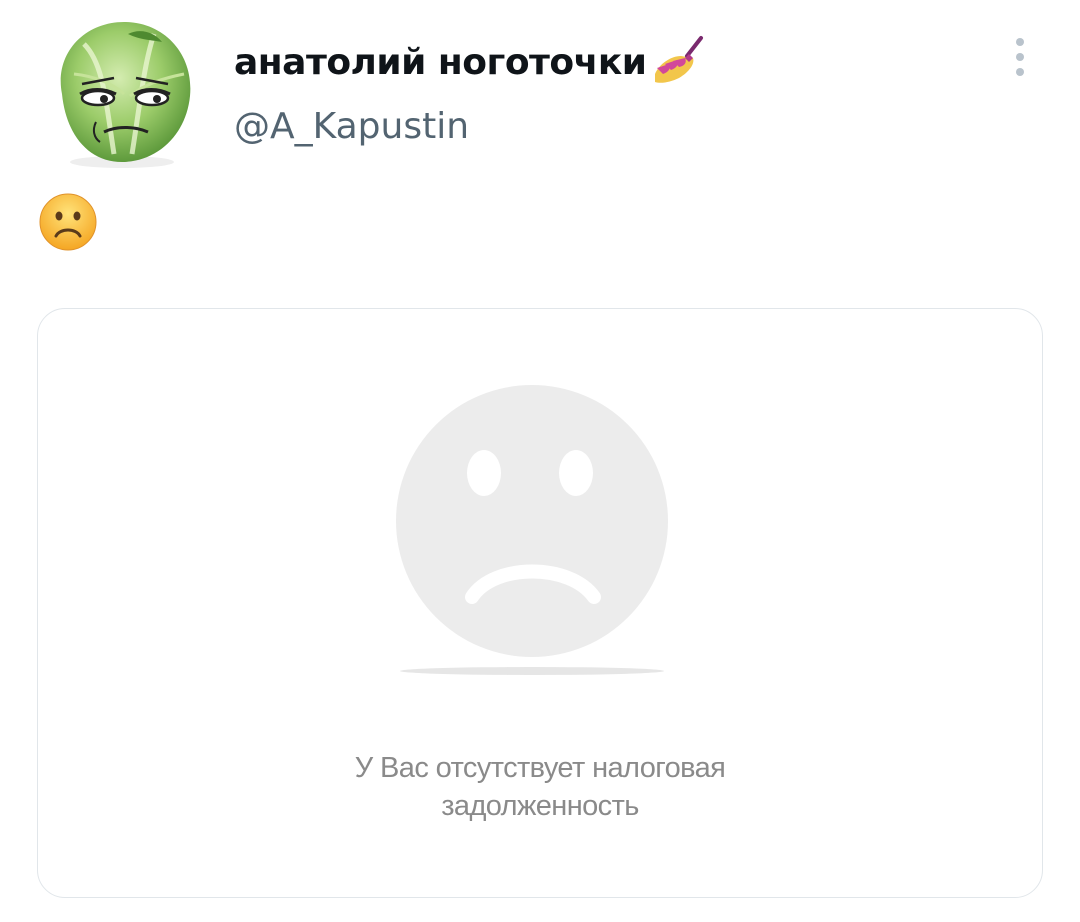 The image size is (1080, 922). I want to click on display-name: анатолий ноготочки, so click(469, 62).